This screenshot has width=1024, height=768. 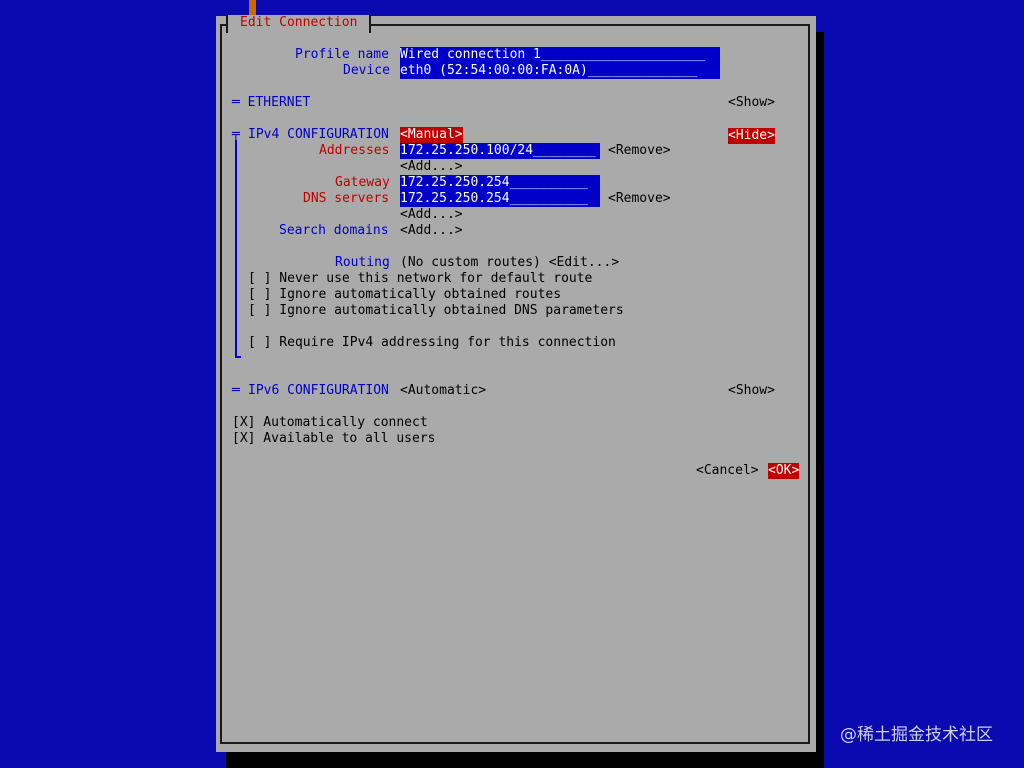 I want to click on profile-name-label: Profile name, so click(x=342, y=54).